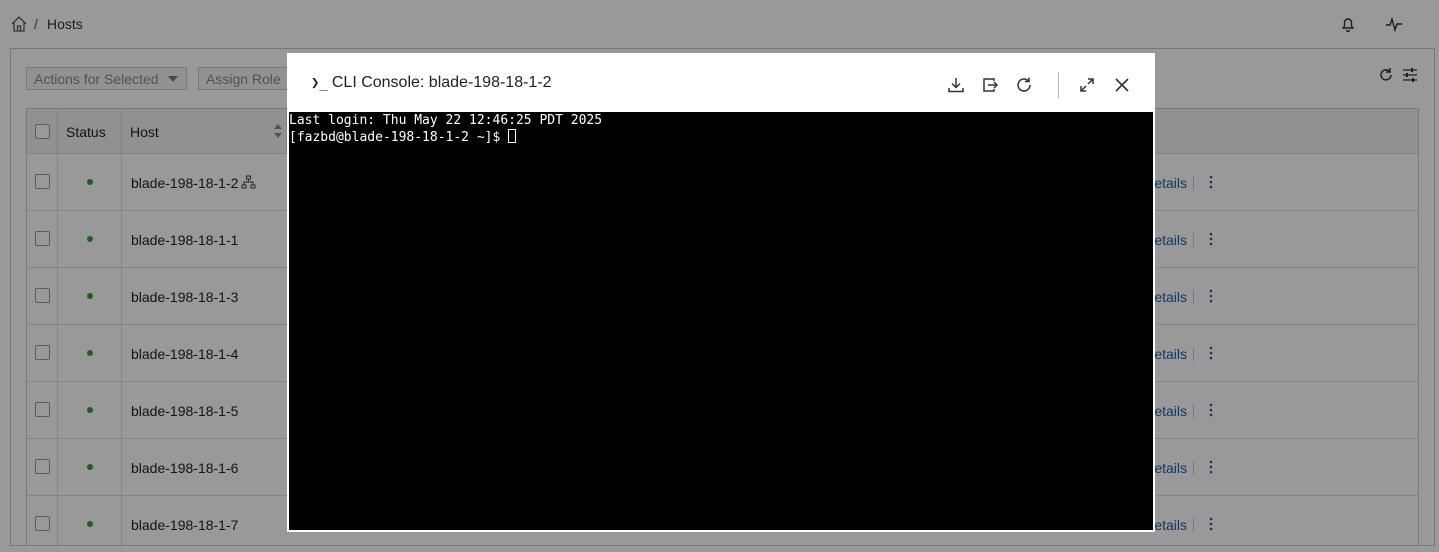  I want to click on refresh-icon, so click(1024, 85).